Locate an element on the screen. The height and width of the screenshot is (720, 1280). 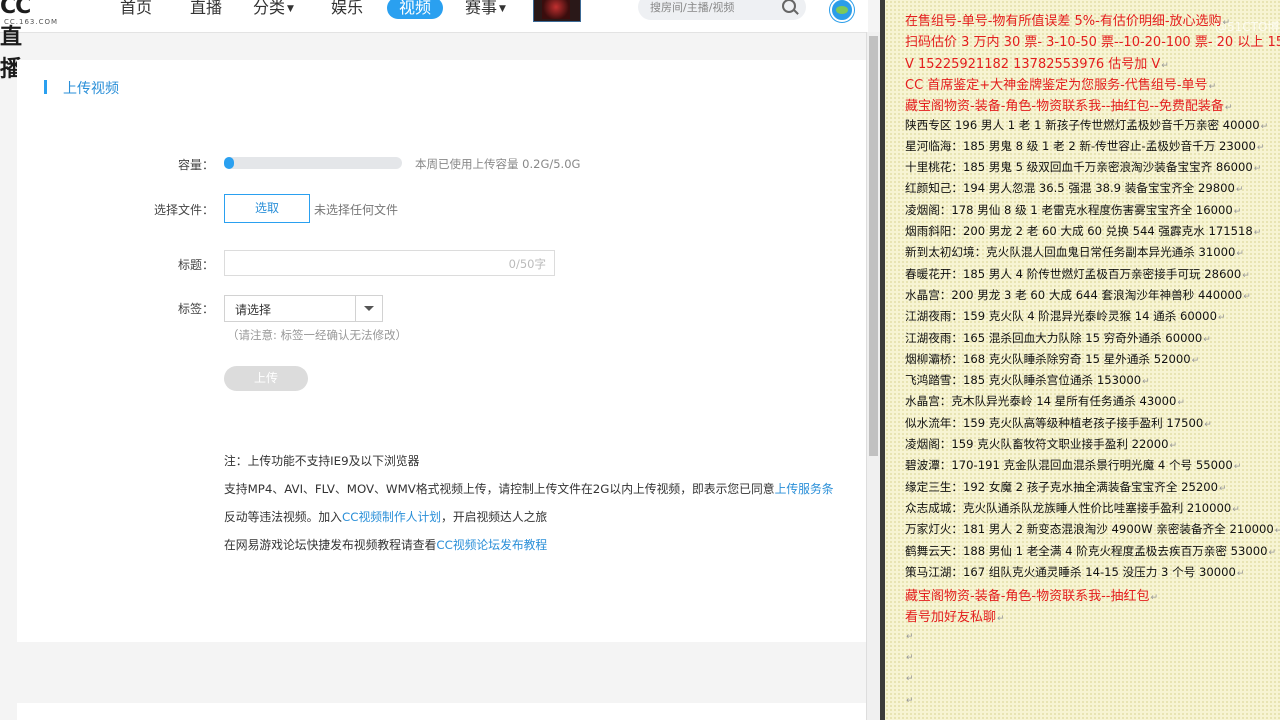
document-line-text: 春暖花开：185 男人 4 阶传世燃灯孟极百万亲密接手可玩 28600 is located at coordinates (1073, 273).